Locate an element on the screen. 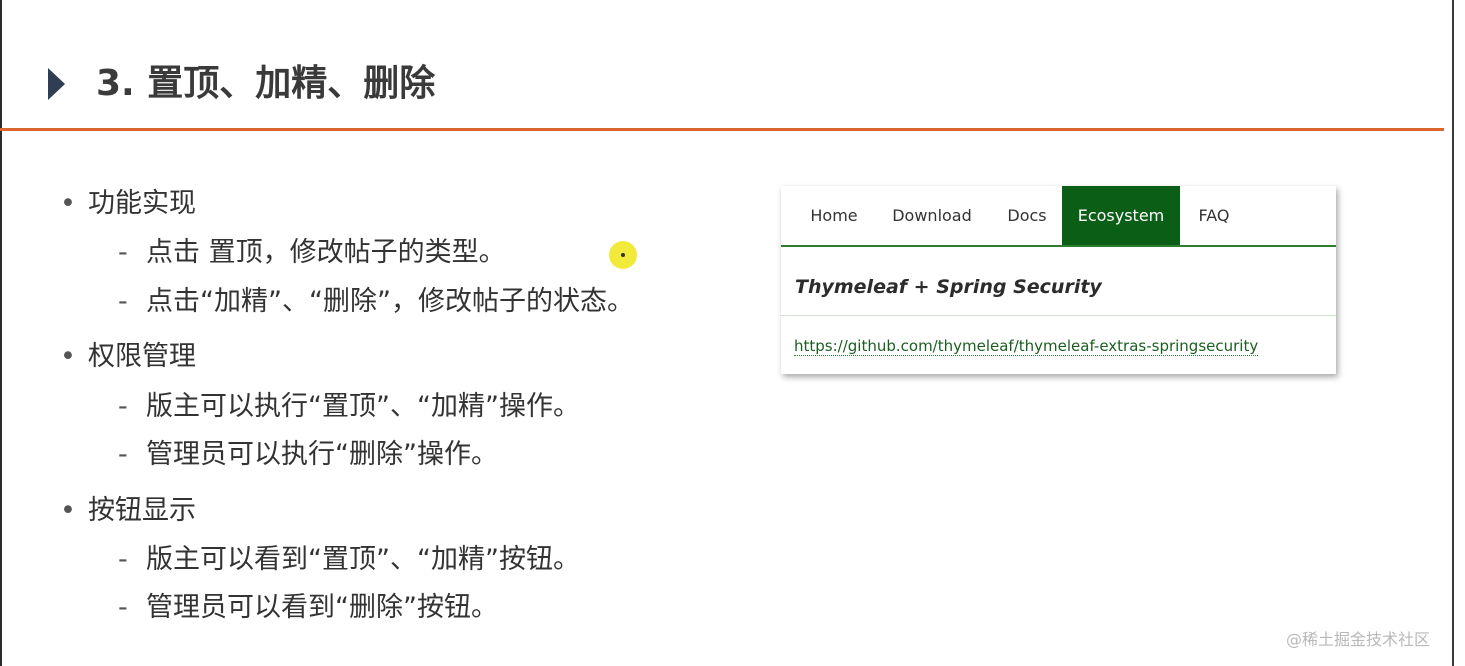  title-divider is located at coordinates (722, 129).